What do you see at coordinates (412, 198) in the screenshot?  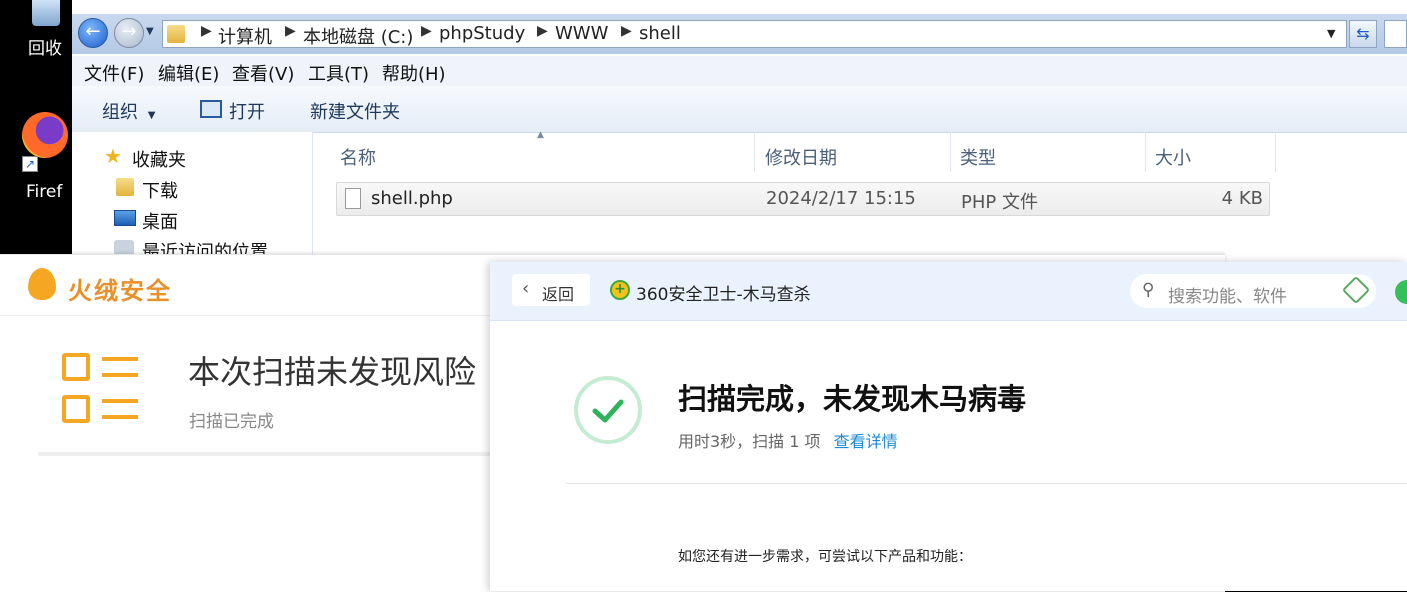 I see `file-name: shell.php` at bounding box center [412, 198].